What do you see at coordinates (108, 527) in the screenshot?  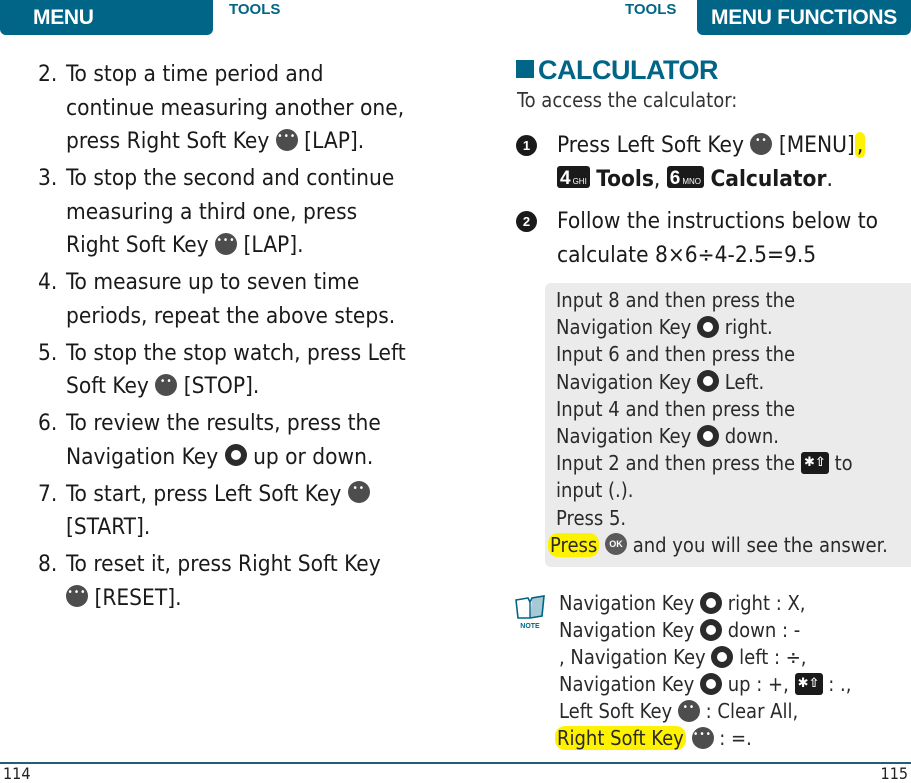 I see `item-text: [START].` at bounding box center [108, 527].